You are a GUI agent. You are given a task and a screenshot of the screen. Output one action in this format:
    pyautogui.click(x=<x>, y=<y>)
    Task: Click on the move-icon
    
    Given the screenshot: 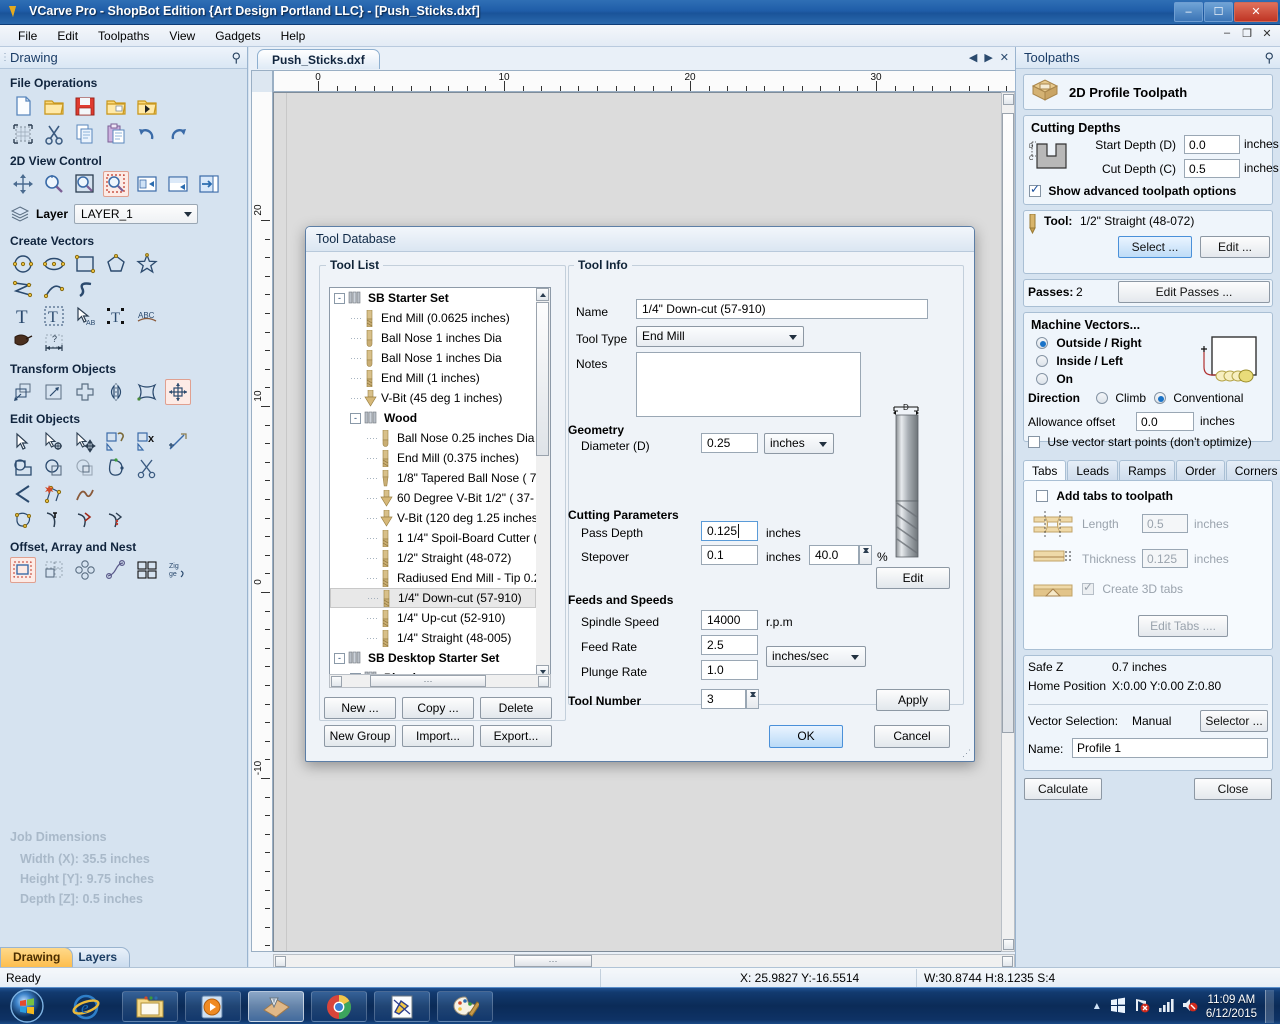 What is the action you would take?
    pyautogui.click(x=23, y=392)
    